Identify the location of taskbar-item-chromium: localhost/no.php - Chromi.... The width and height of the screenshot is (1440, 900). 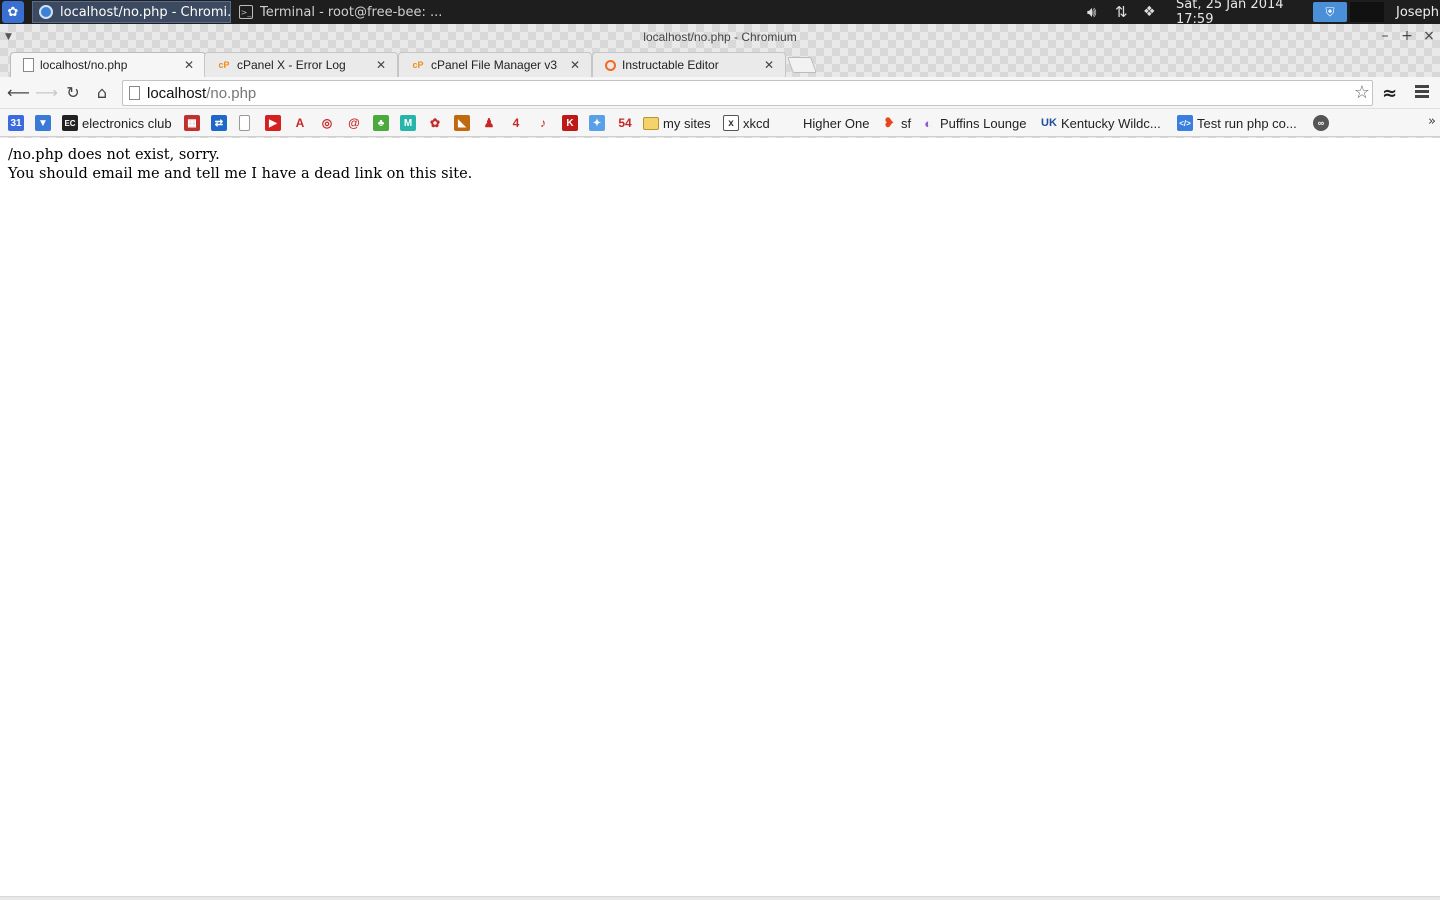
(131, 12).